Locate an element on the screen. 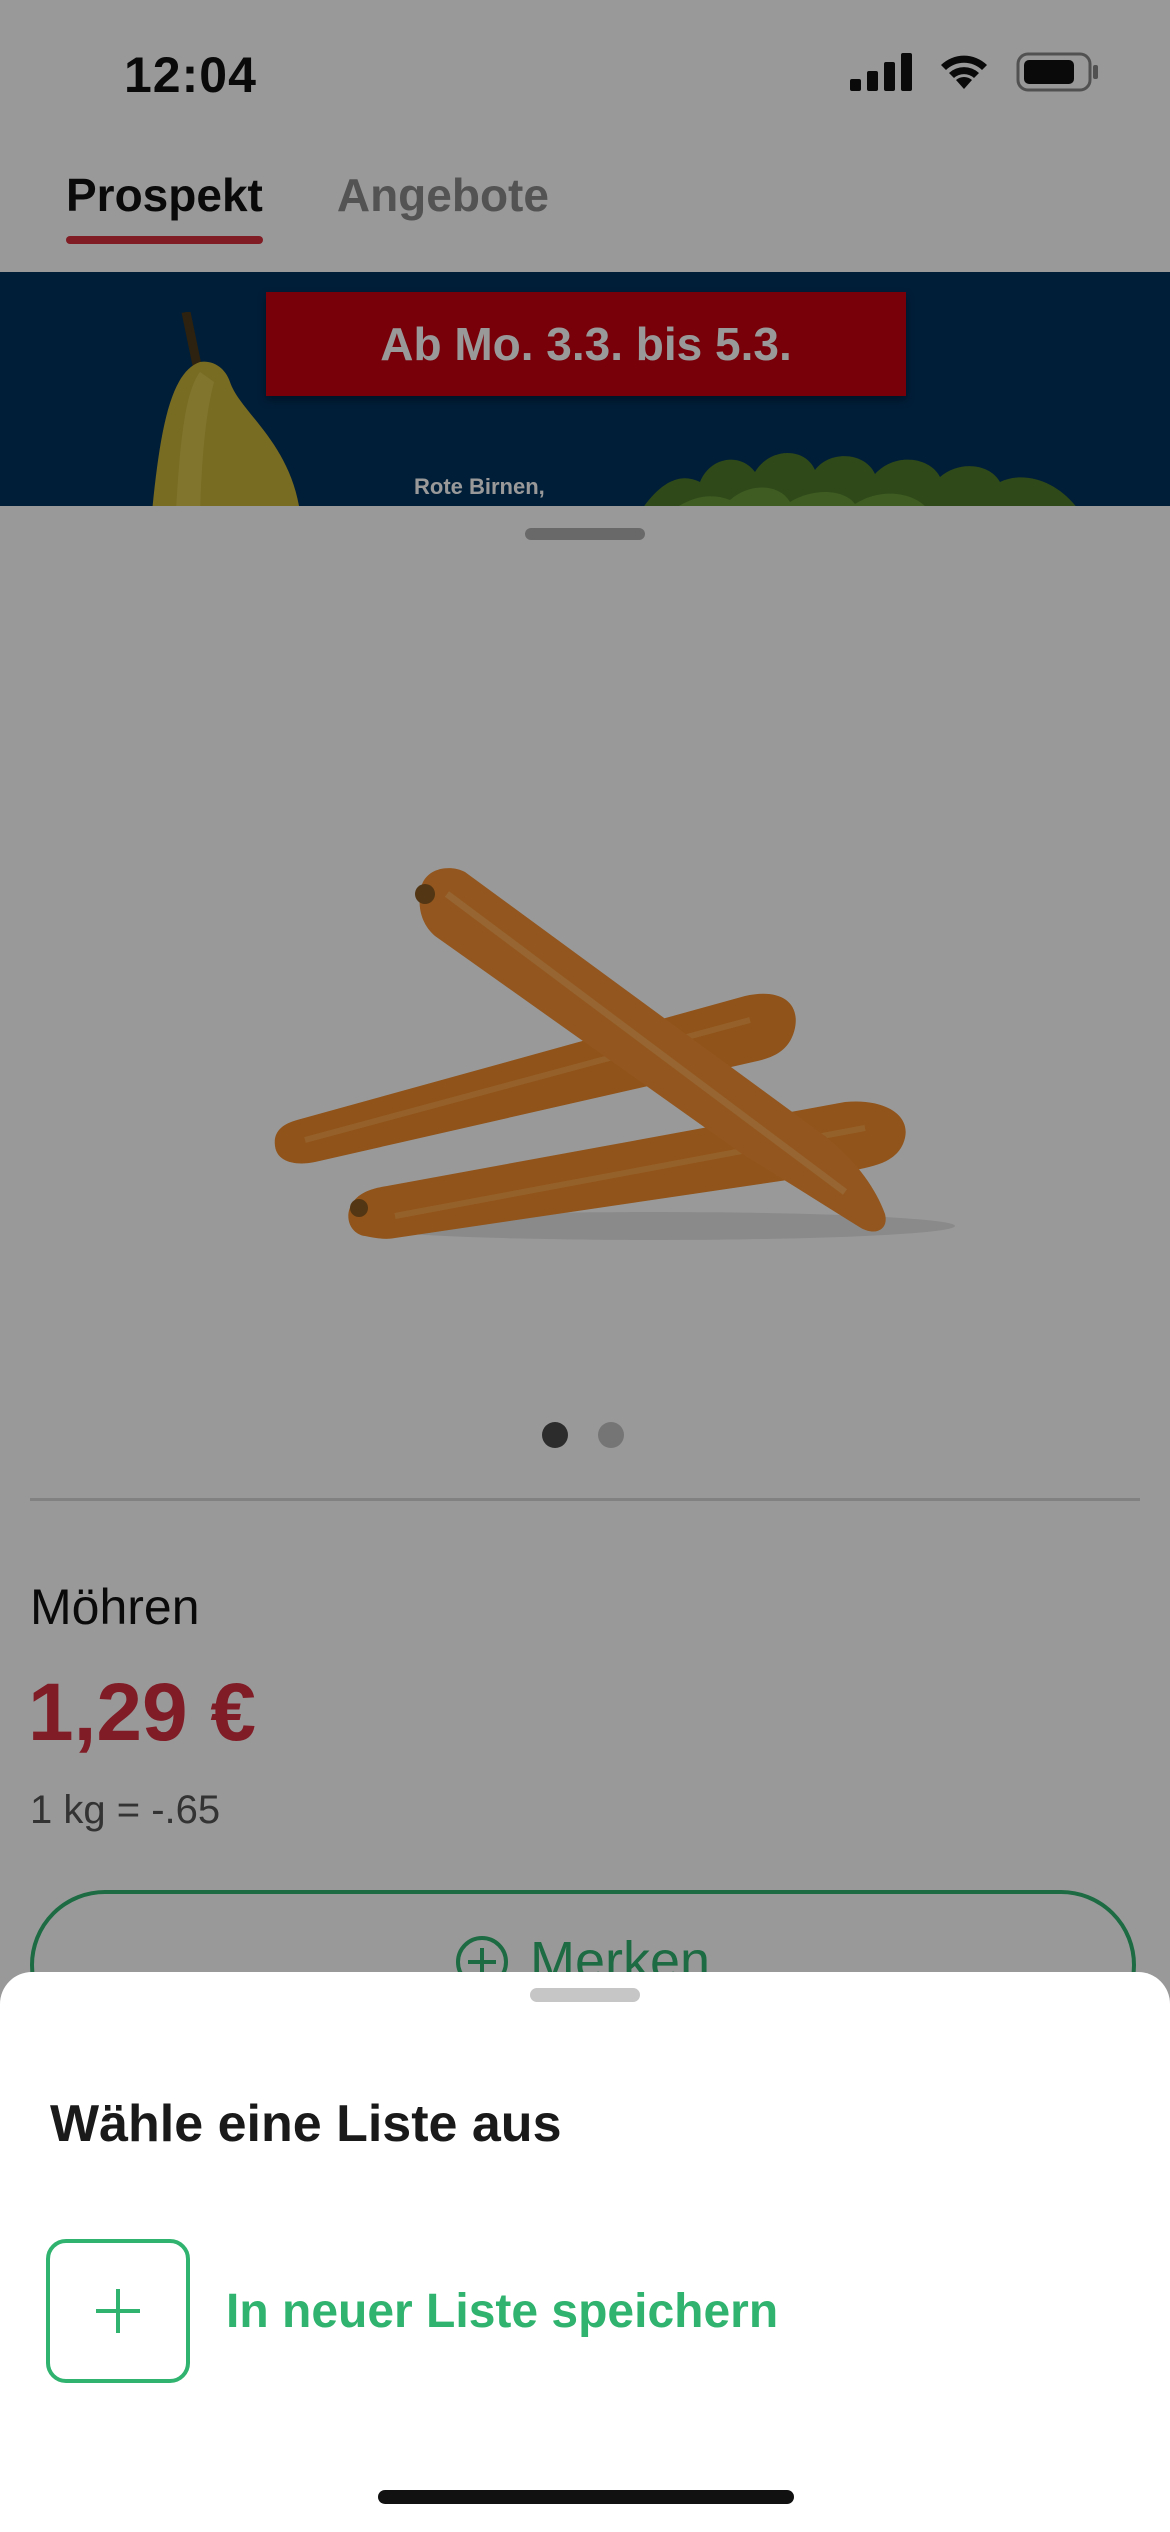 The image size is (1170, 2532). bottom-sheet-drag-handle is located at coordinates (585, 1995).